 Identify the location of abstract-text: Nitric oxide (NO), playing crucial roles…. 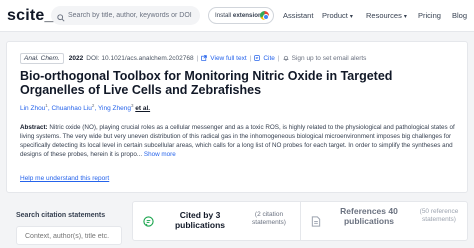
(237, 141).